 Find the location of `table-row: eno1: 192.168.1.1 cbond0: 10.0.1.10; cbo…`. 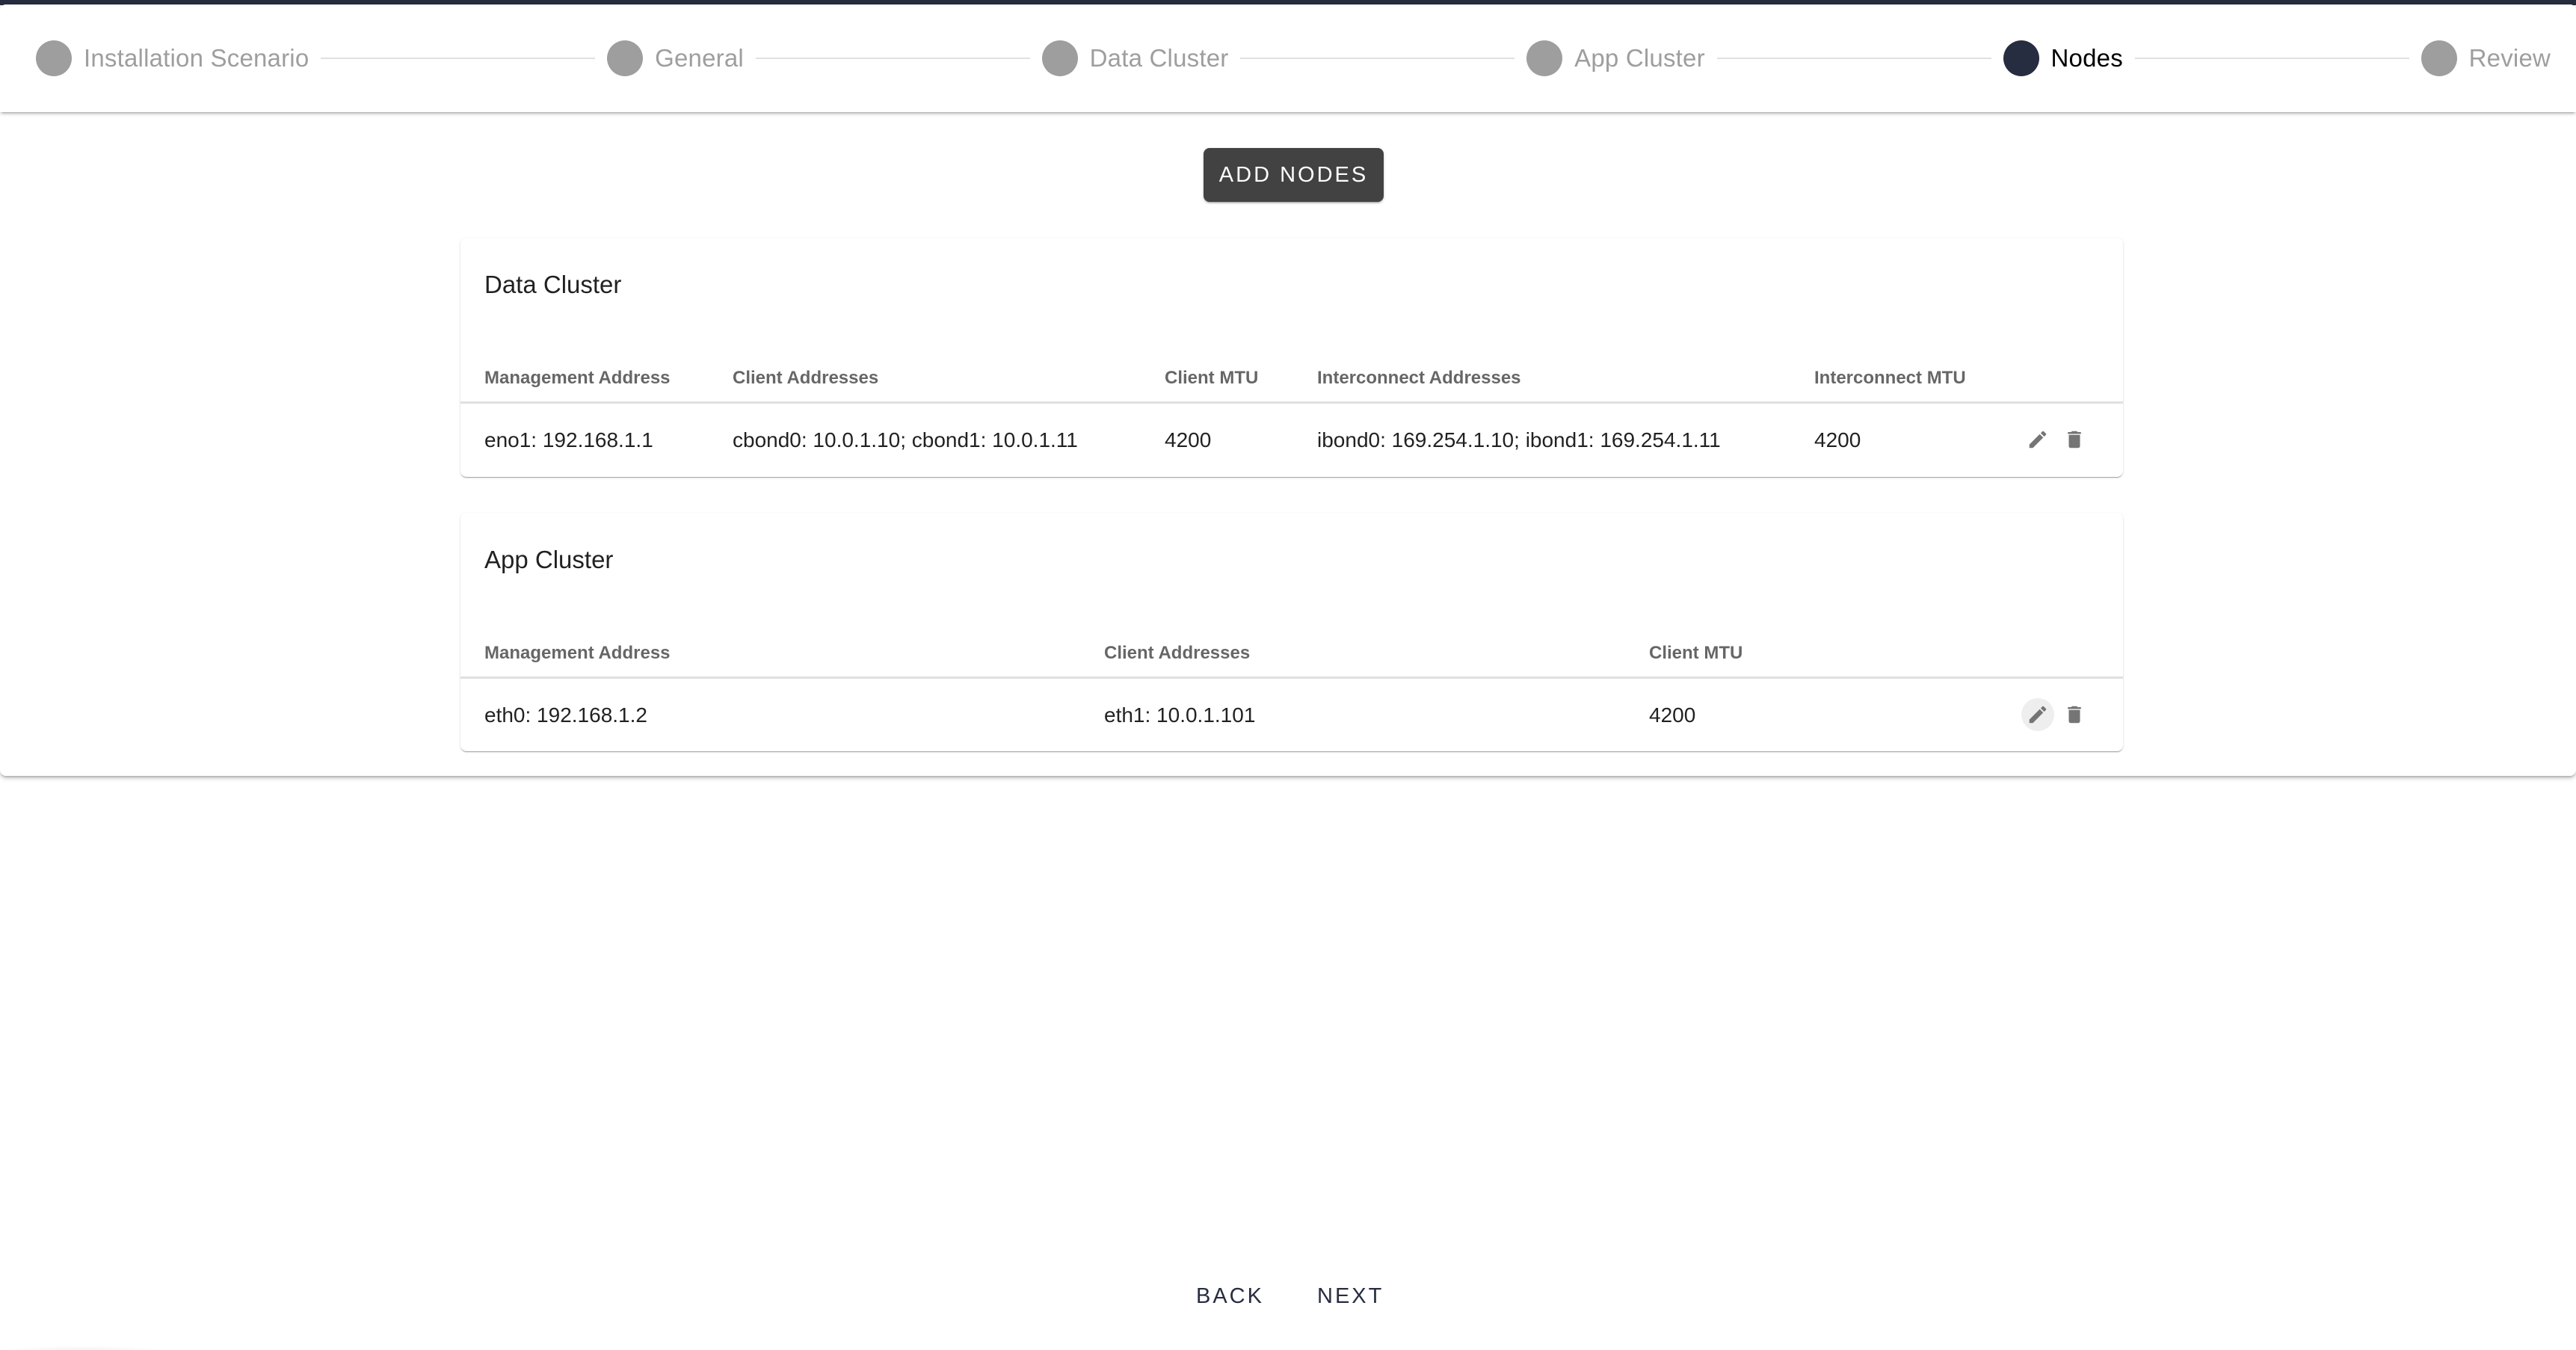

table-row: eno1: 192.168.1.1 cbond0: 10.0.1.10; cbo… is located at coordinates (1291, 441).